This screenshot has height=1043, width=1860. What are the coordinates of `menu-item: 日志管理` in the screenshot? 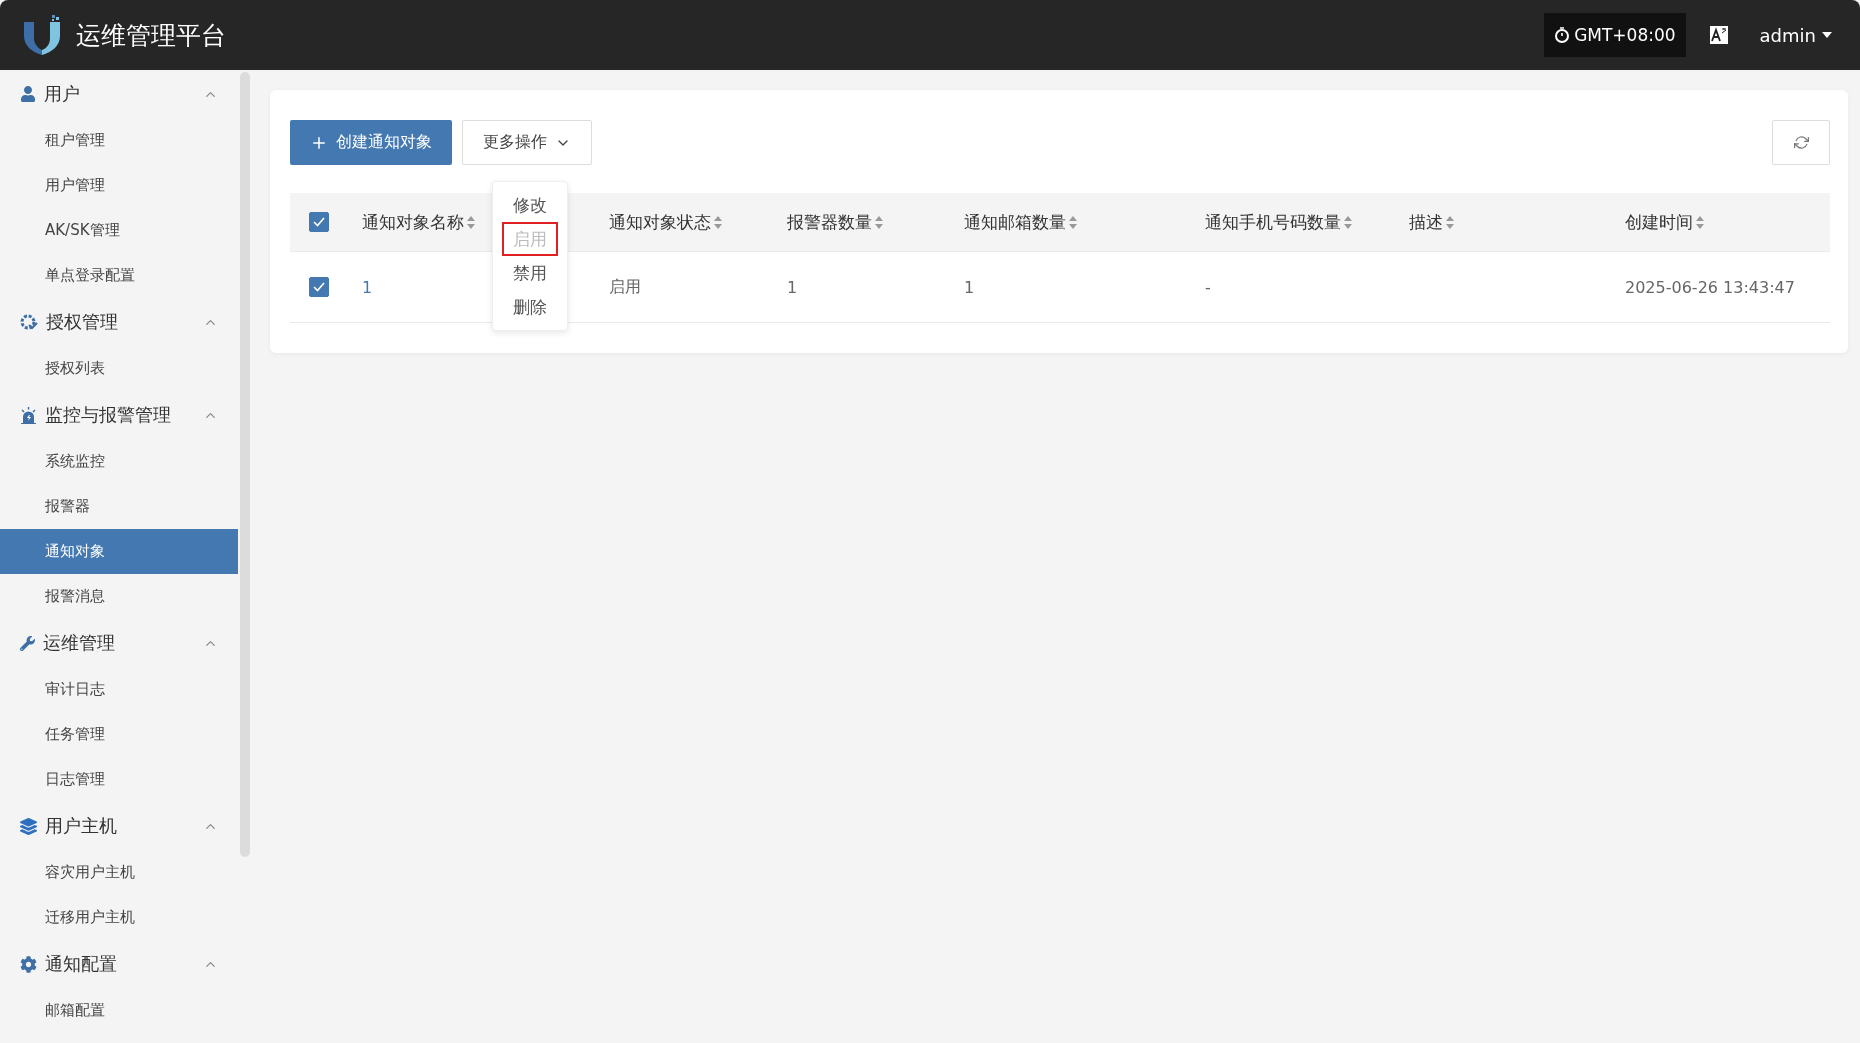 It's located at (119, 779).